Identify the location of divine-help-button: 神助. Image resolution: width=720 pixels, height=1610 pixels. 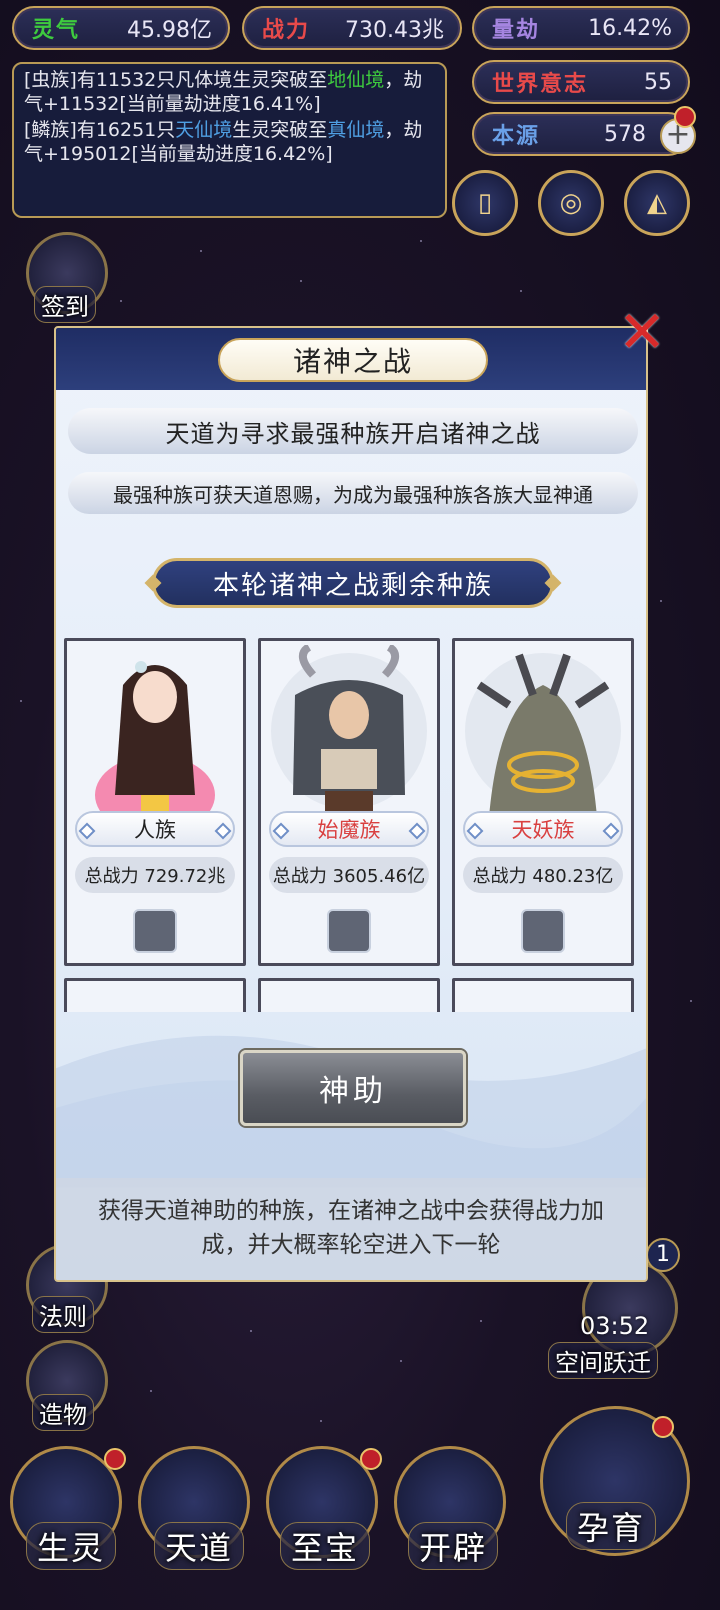
(353, 1088).